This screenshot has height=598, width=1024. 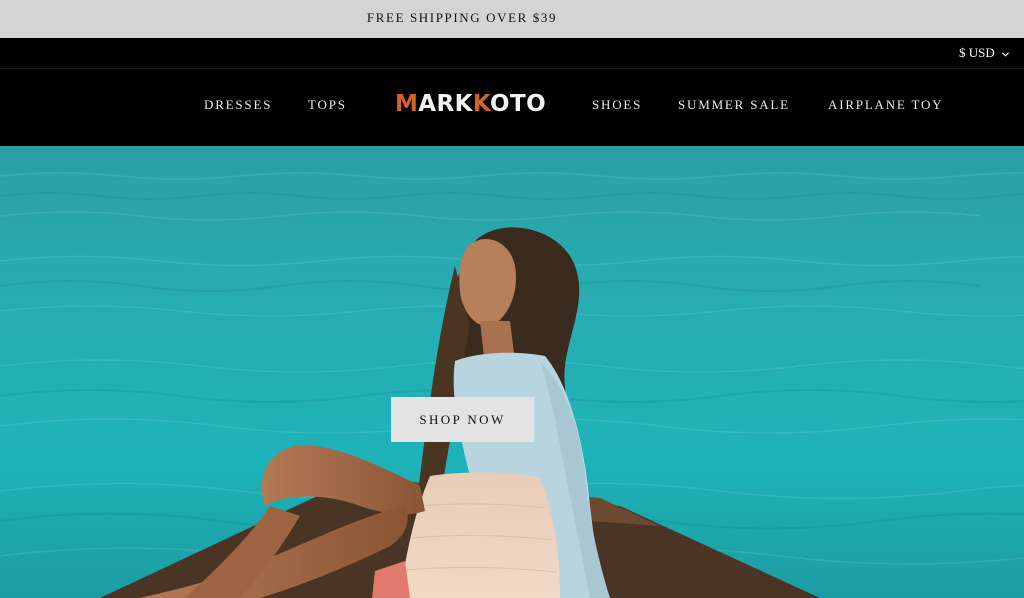 I want to click on nav-shoes: SHOES, so click(x=617, y=105).